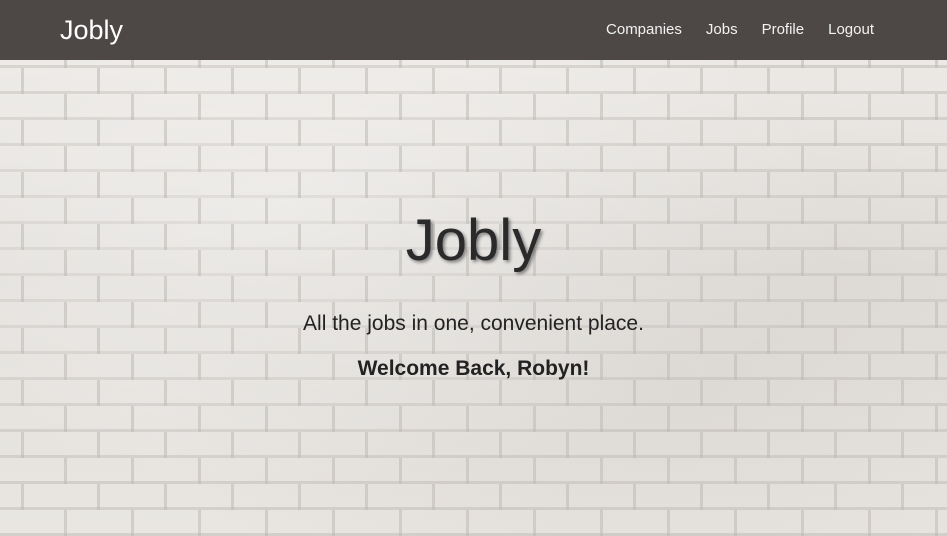  I want to click on brand-logo-link: Jobly, so click(91, 30).